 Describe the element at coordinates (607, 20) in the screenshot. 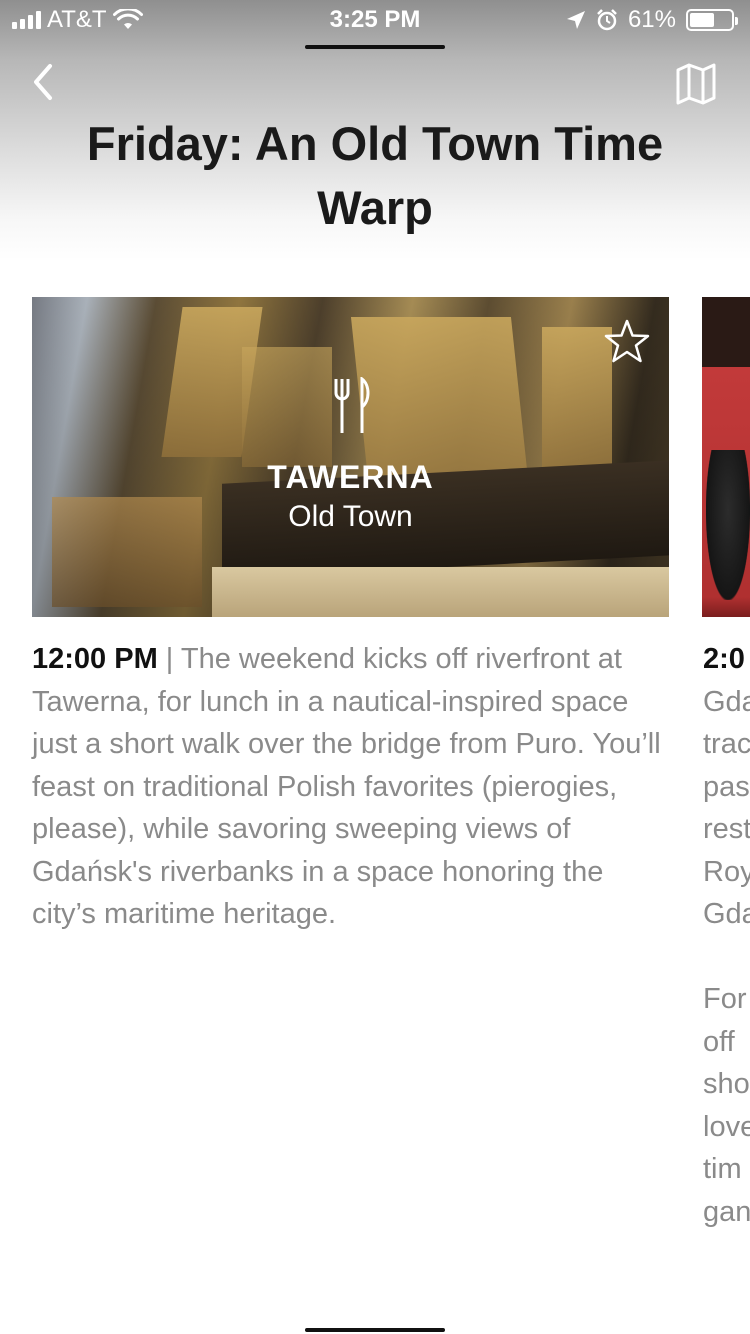

I see `alarm-icon` at that location.